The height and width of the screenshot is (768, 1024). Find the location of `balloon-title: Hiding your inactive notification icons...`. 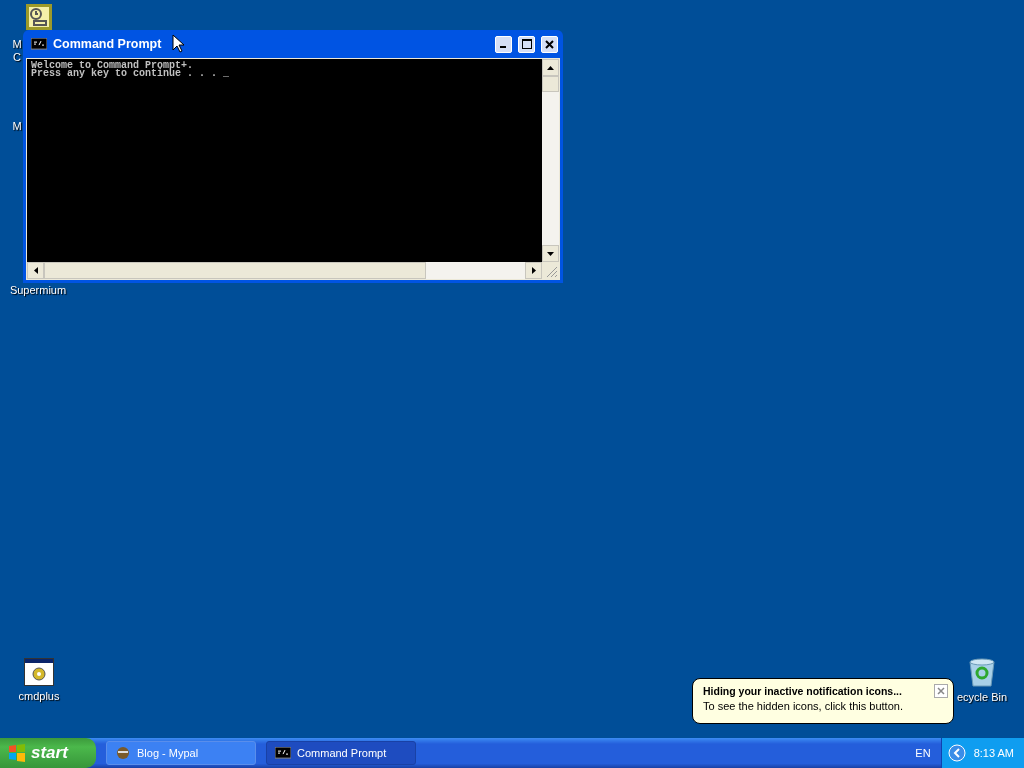

balloon-title: Hiding your inactive notification icons... is located at coordinates (802, 691).